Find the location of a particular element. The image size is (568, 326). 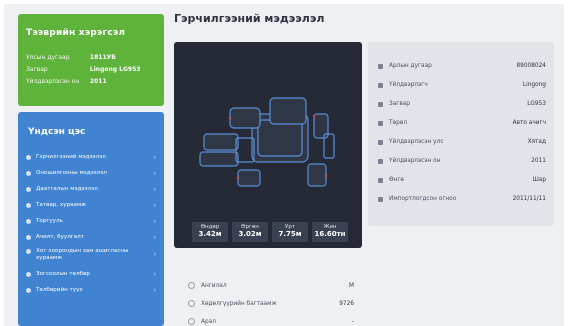

menu-item-diagnostics: Оношилгооны мэдээлэл › is located at coordinates (91, 173).